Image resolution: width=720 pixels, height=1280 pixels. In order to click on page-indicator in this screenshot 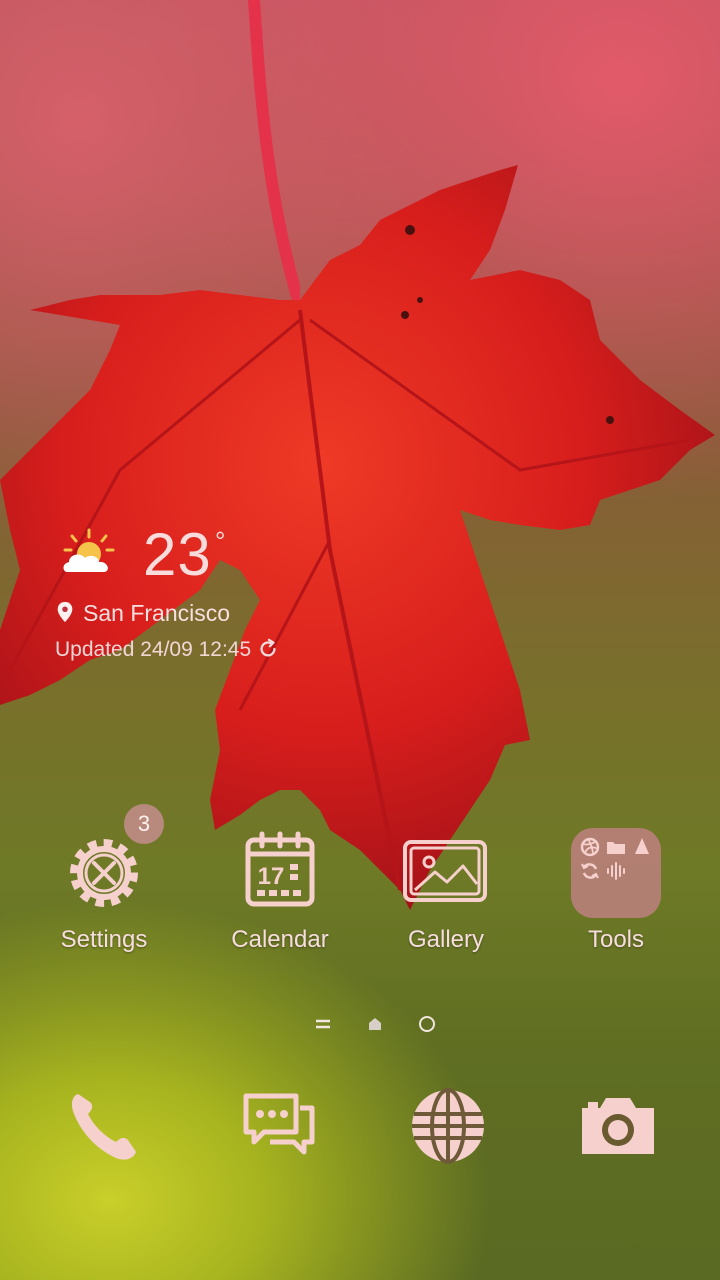, I will do `click(360, 1024)`.